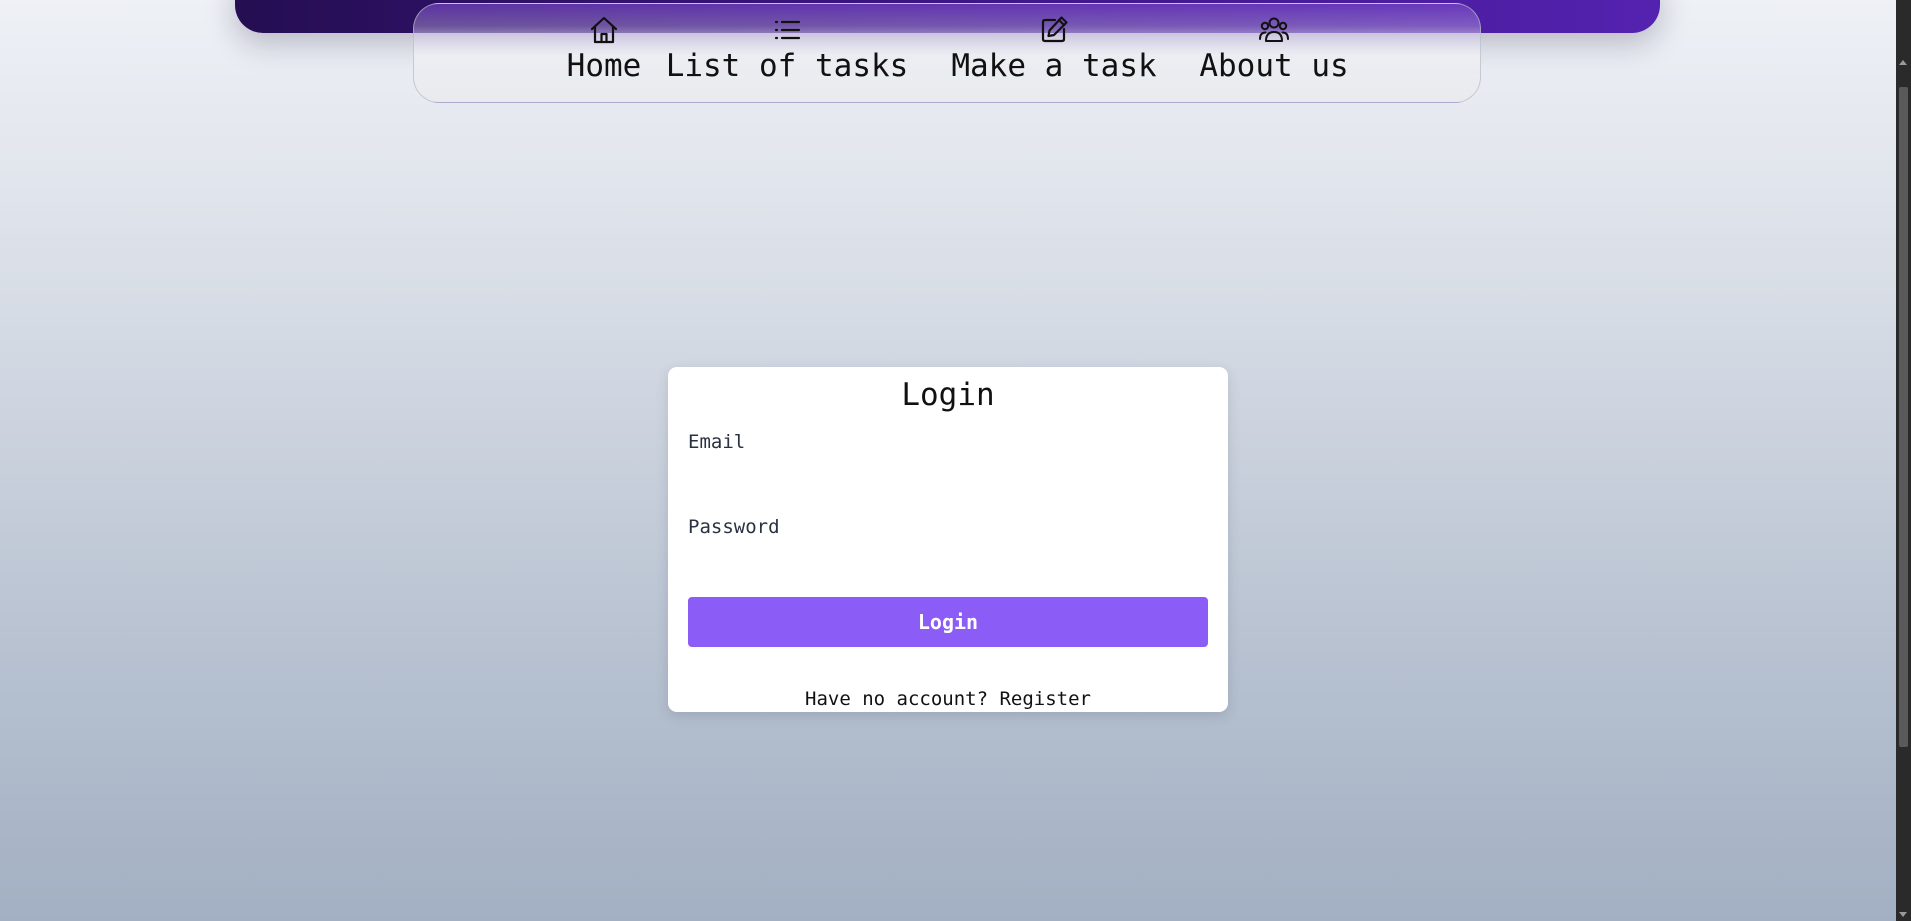 Image resolution: width=1911 pixels, height=921 pixels. Describe the element at coordinates (604, 66) in the screenshot. I see `nav-label-home: Home` at that location.